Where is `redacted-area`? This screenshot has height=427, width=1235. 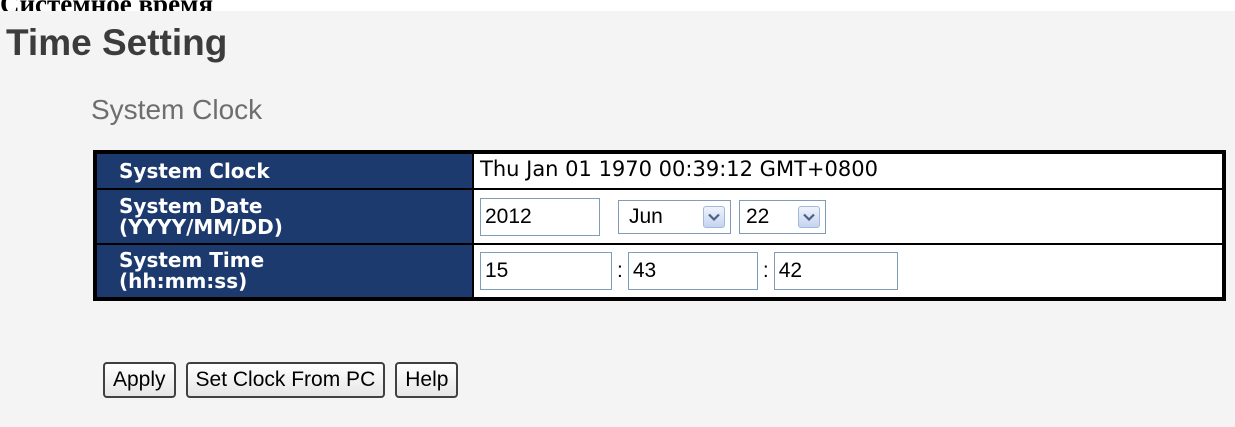
redacted-area is located at coordinates (972, 171).